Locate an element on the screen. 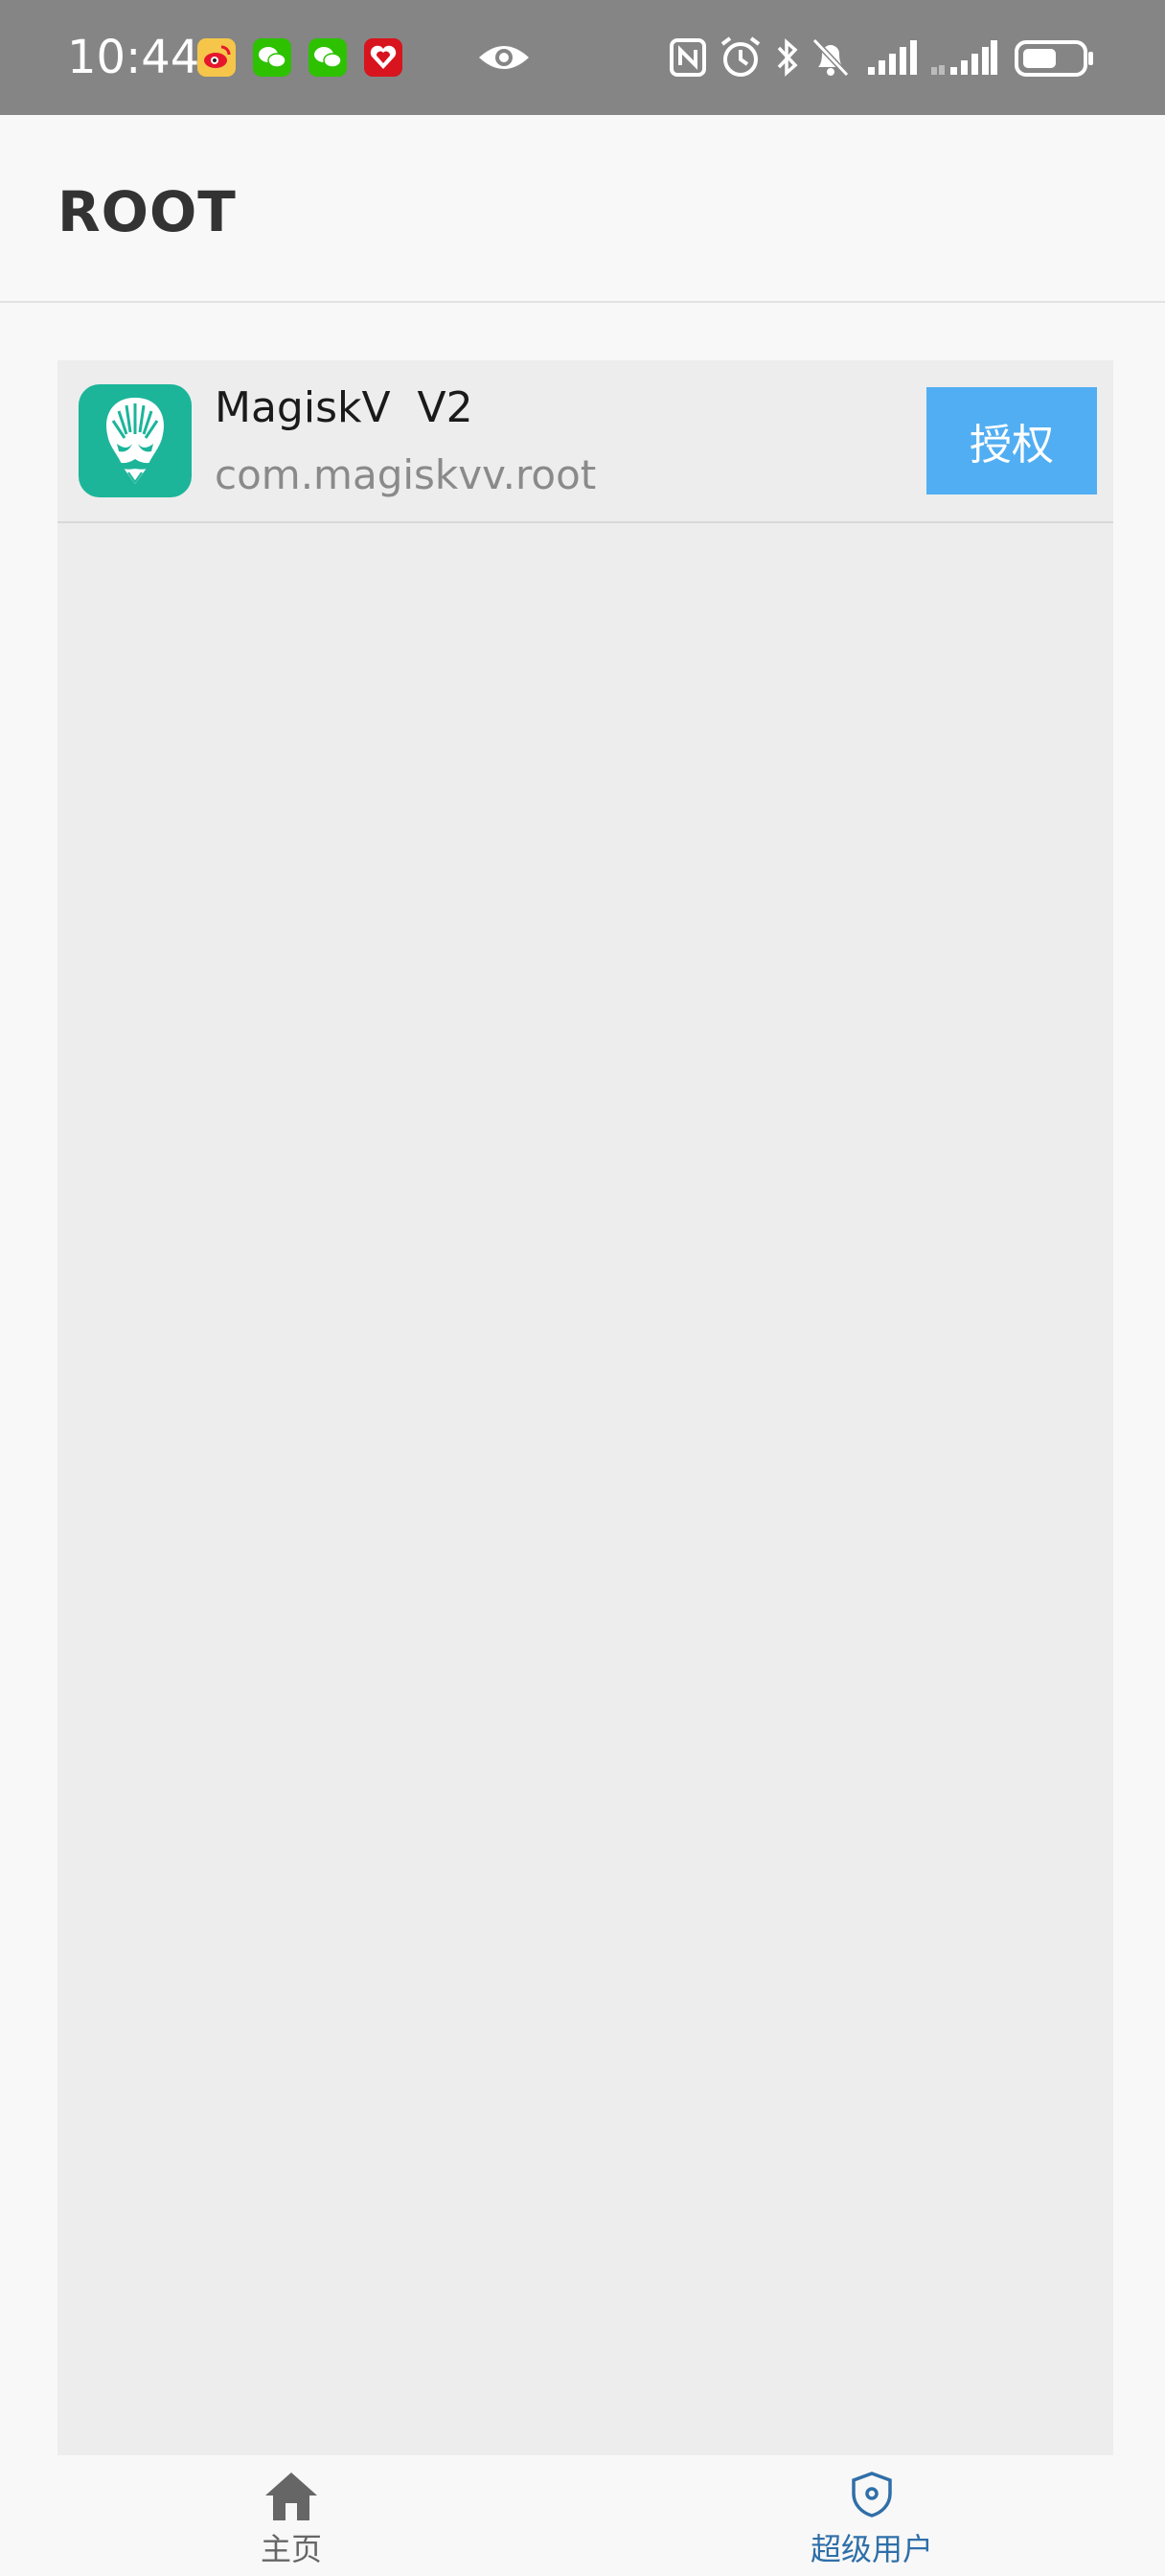  bottom-nav: 主页 超级用户 is located at coordinates (582, 2515).